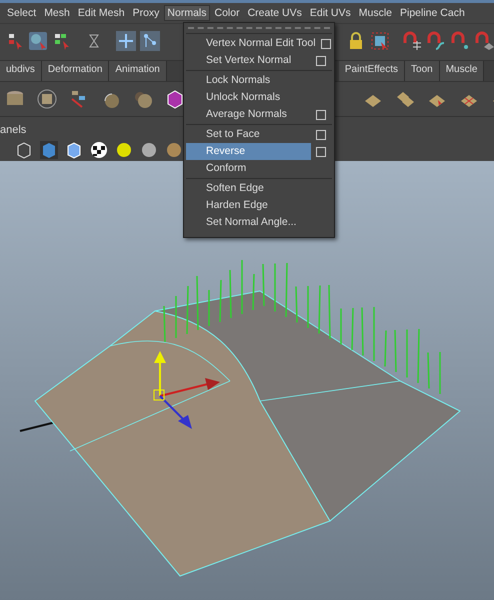  What do you see at coordinates (124, 150) in the screenshot?
I see `light-sphere-icon` at bounding box center [124, 150].